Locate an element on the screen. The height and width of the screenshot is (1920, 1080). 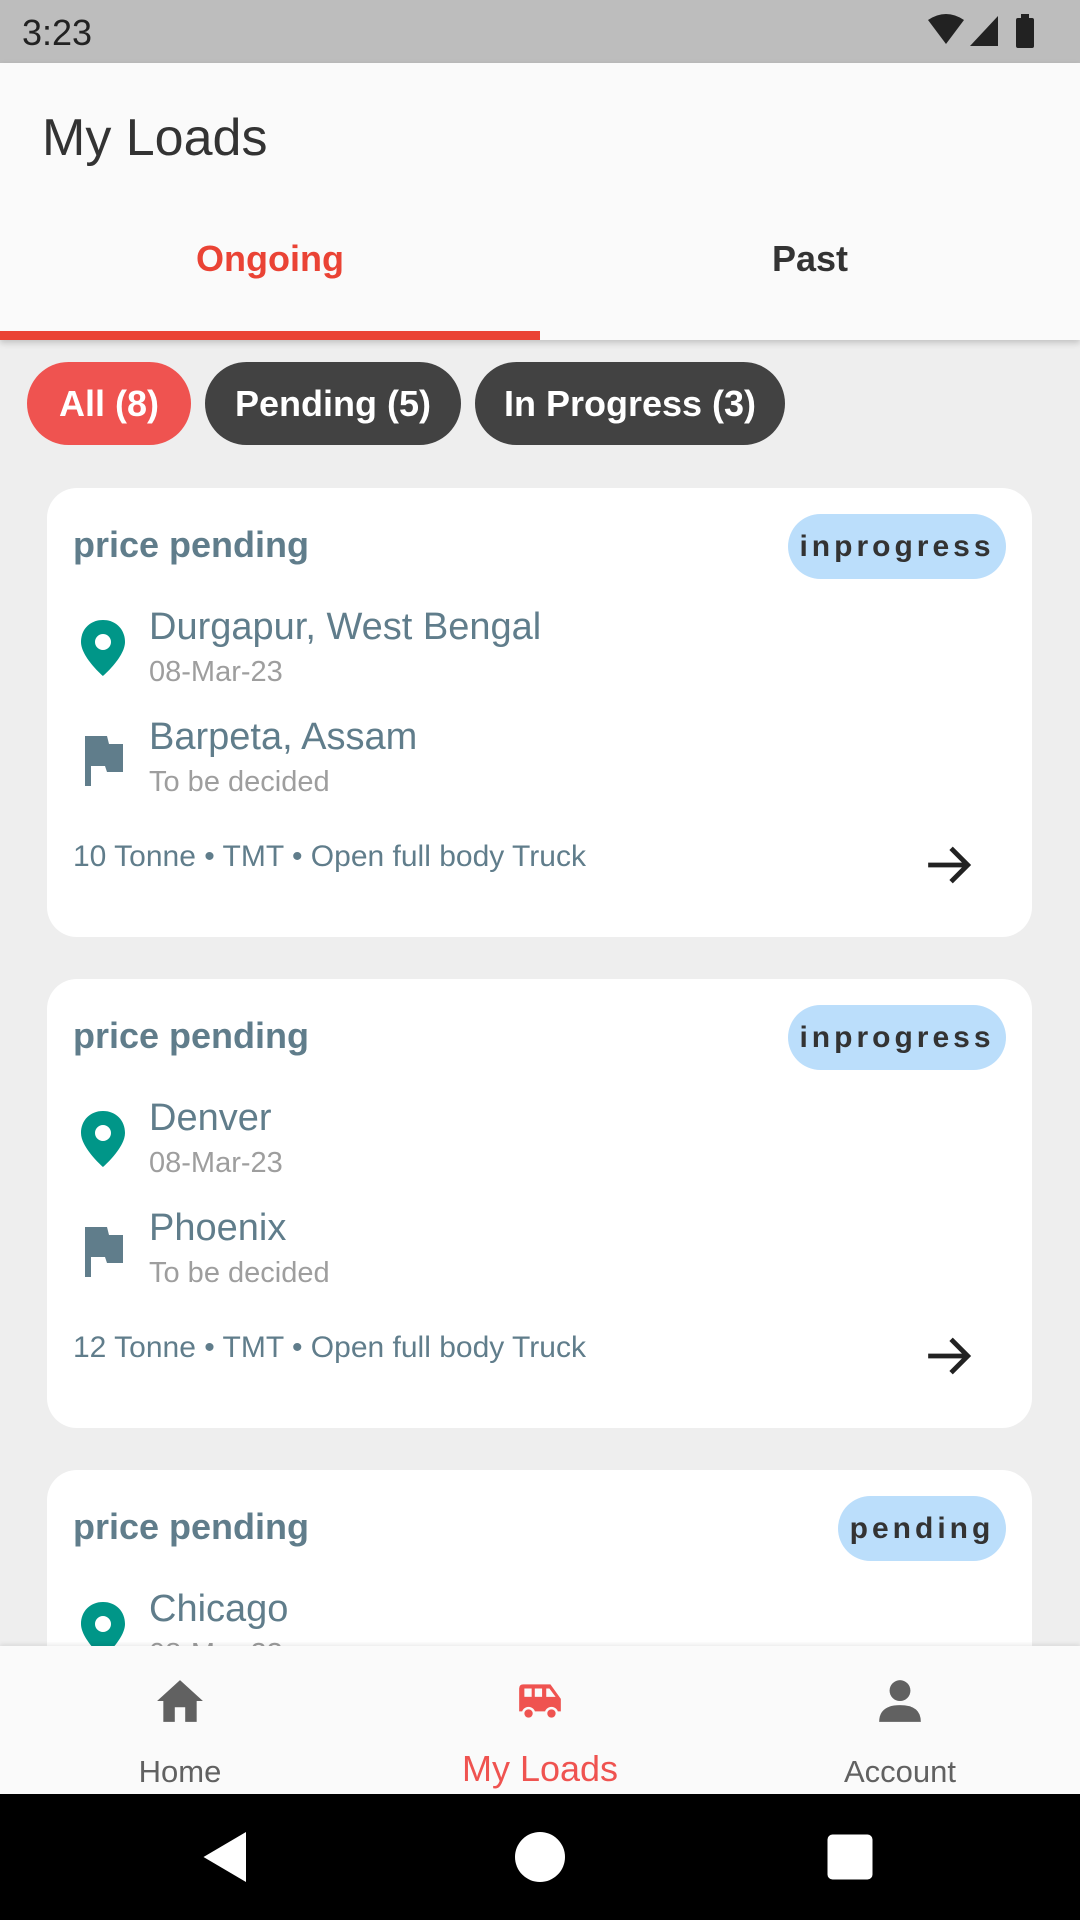
system-navigation-bar is located at coordinates (540, 1857).